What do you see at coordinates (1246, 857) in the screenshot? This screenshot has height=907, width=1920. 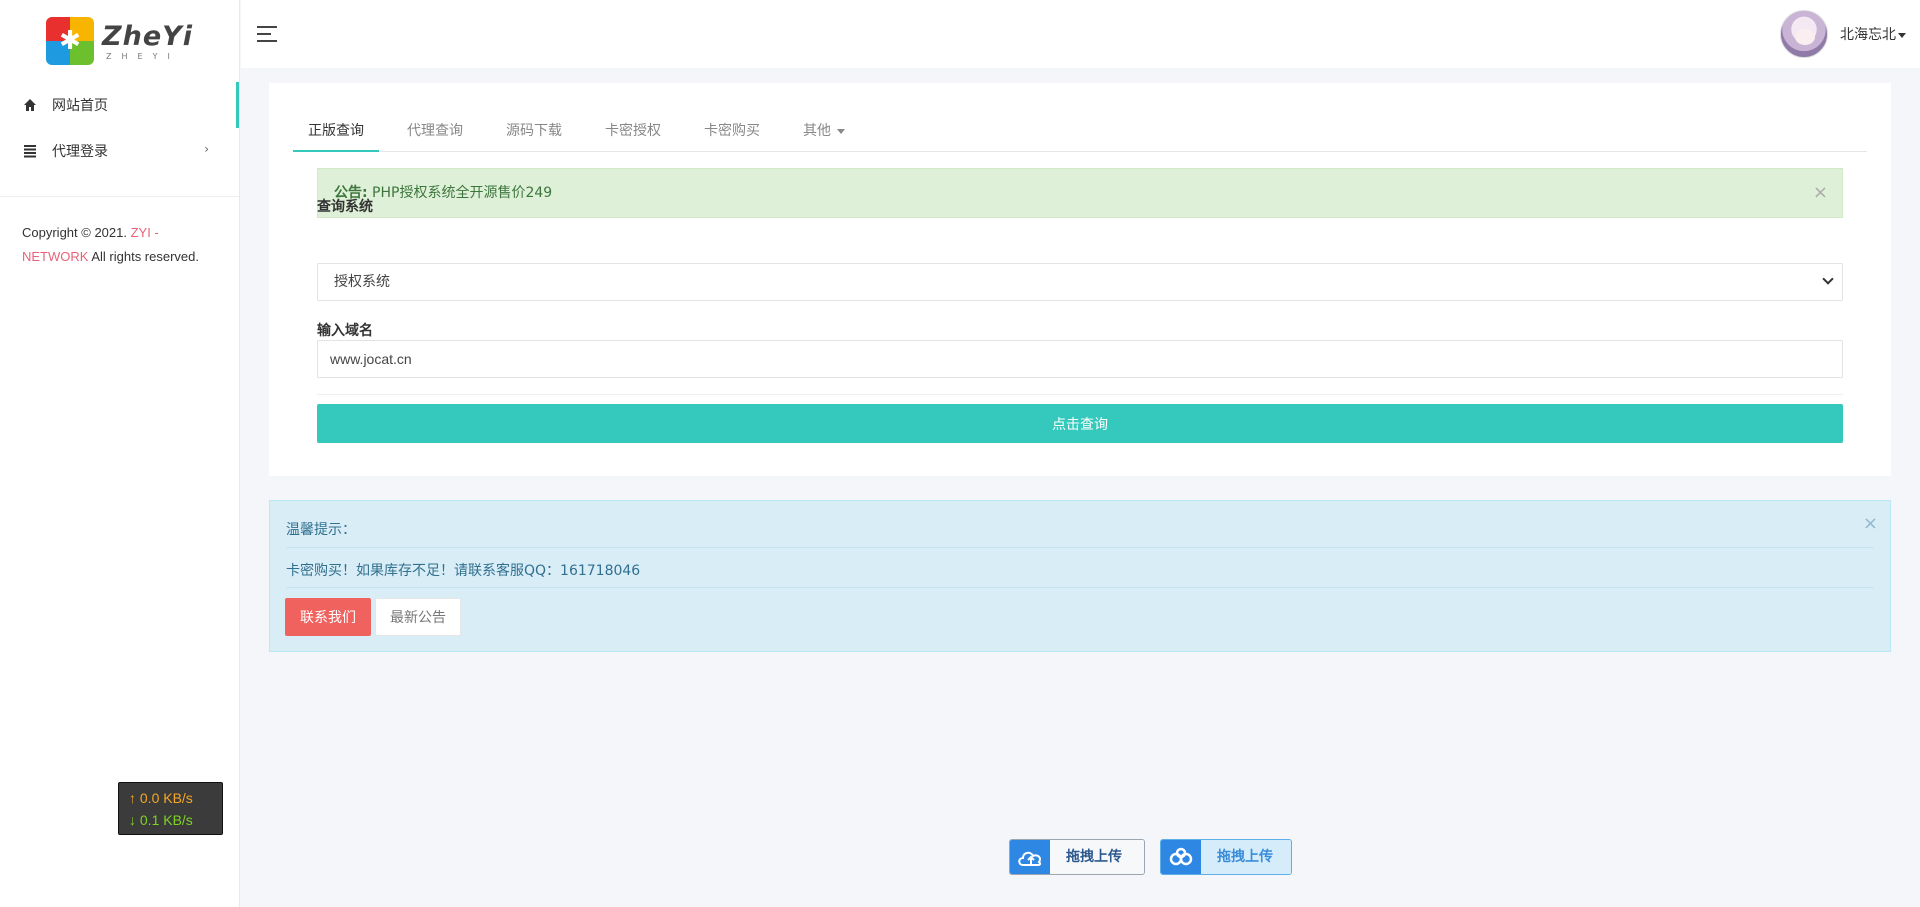 I see `baidu-upload-label: 拖拽上传` at bounding box center [1246, 857].